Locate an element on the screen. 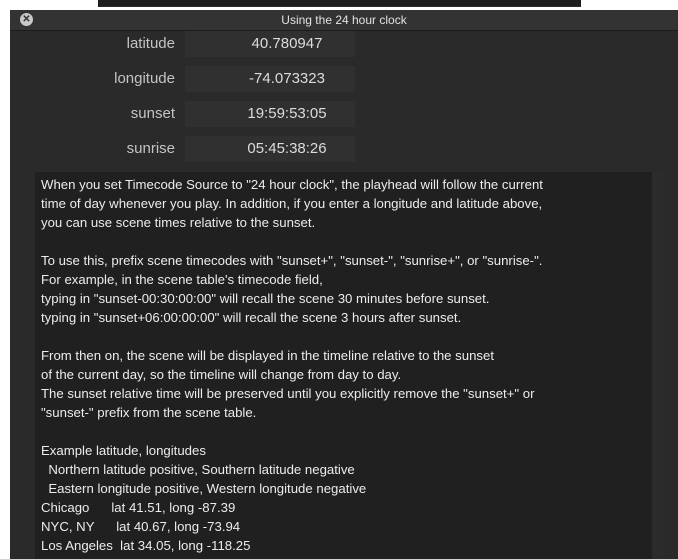 The image size is (678, 559). latitude-value: 40.780947 is located at coordinates (287, 43).